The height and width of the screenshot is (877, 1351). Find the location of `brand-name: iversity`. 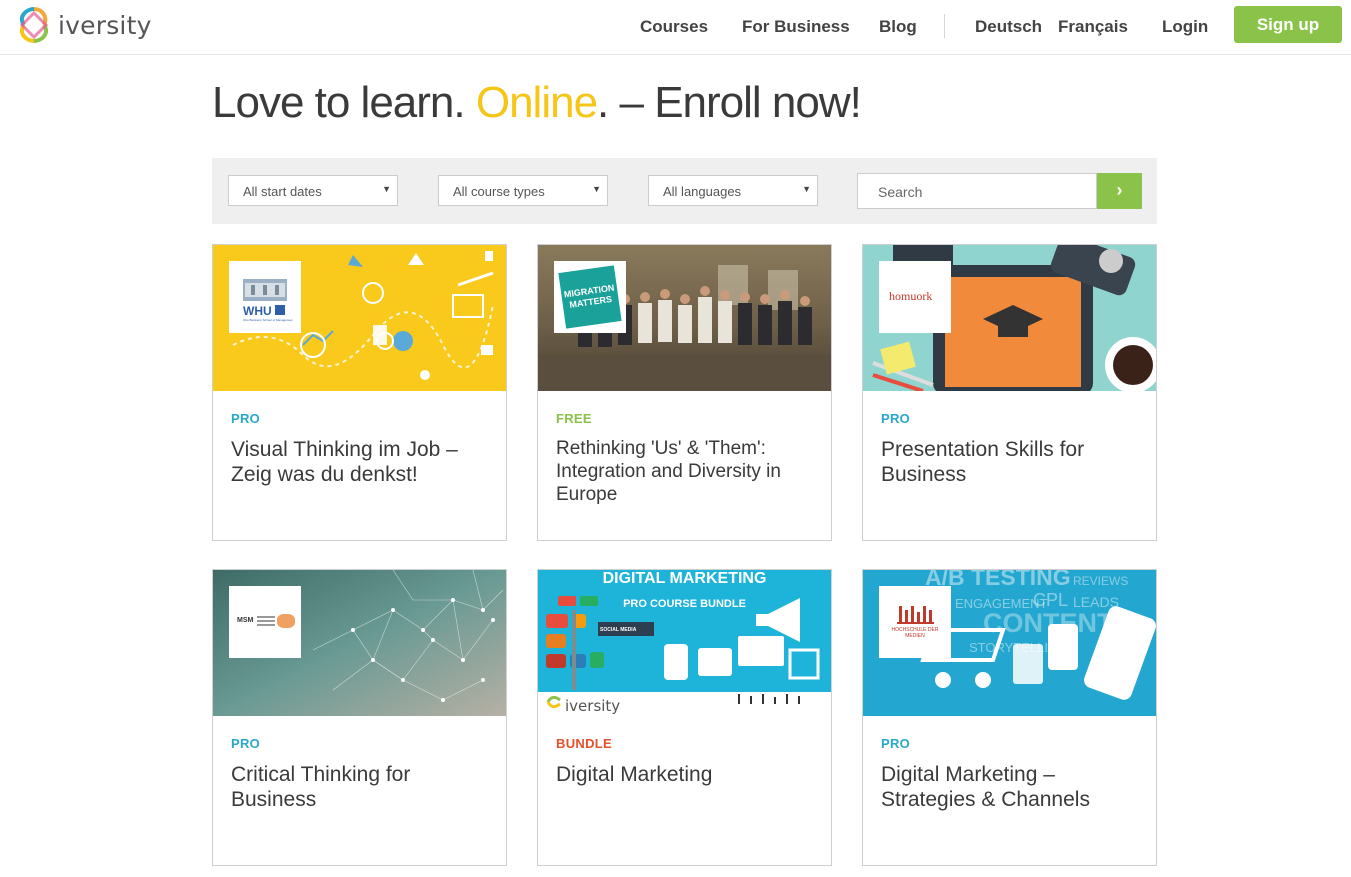

brand-name: iversity is located at coordinates (105, 25).